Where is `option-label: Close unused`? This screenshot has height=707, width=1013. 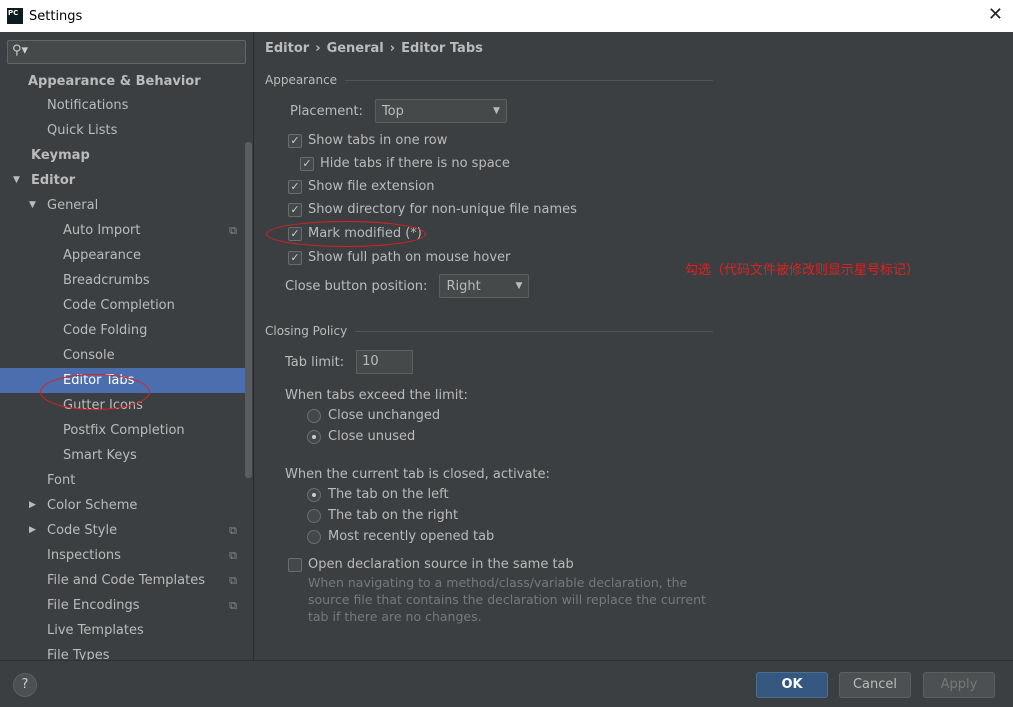
option-label: Close unused is located at coordinates (372, 436).